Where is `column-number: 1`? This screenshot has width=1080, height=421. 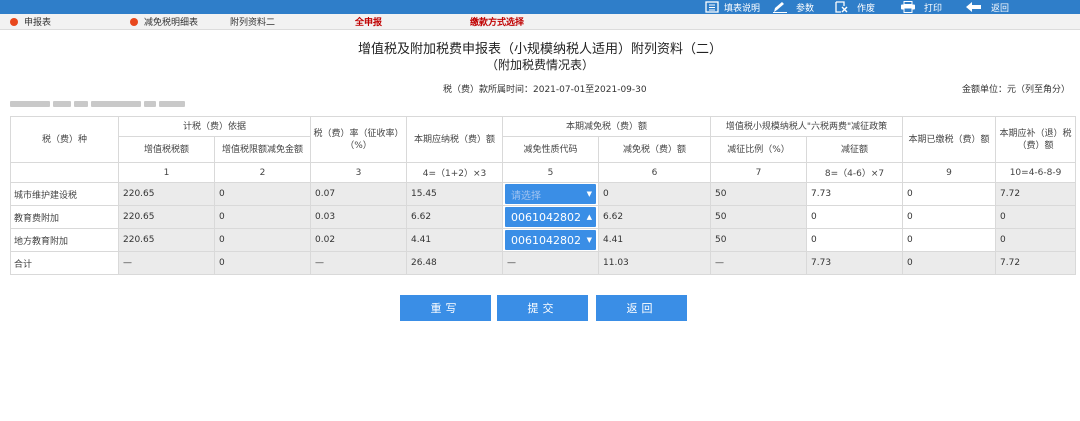 column-number: 1 is located at coordinates (166, 172).